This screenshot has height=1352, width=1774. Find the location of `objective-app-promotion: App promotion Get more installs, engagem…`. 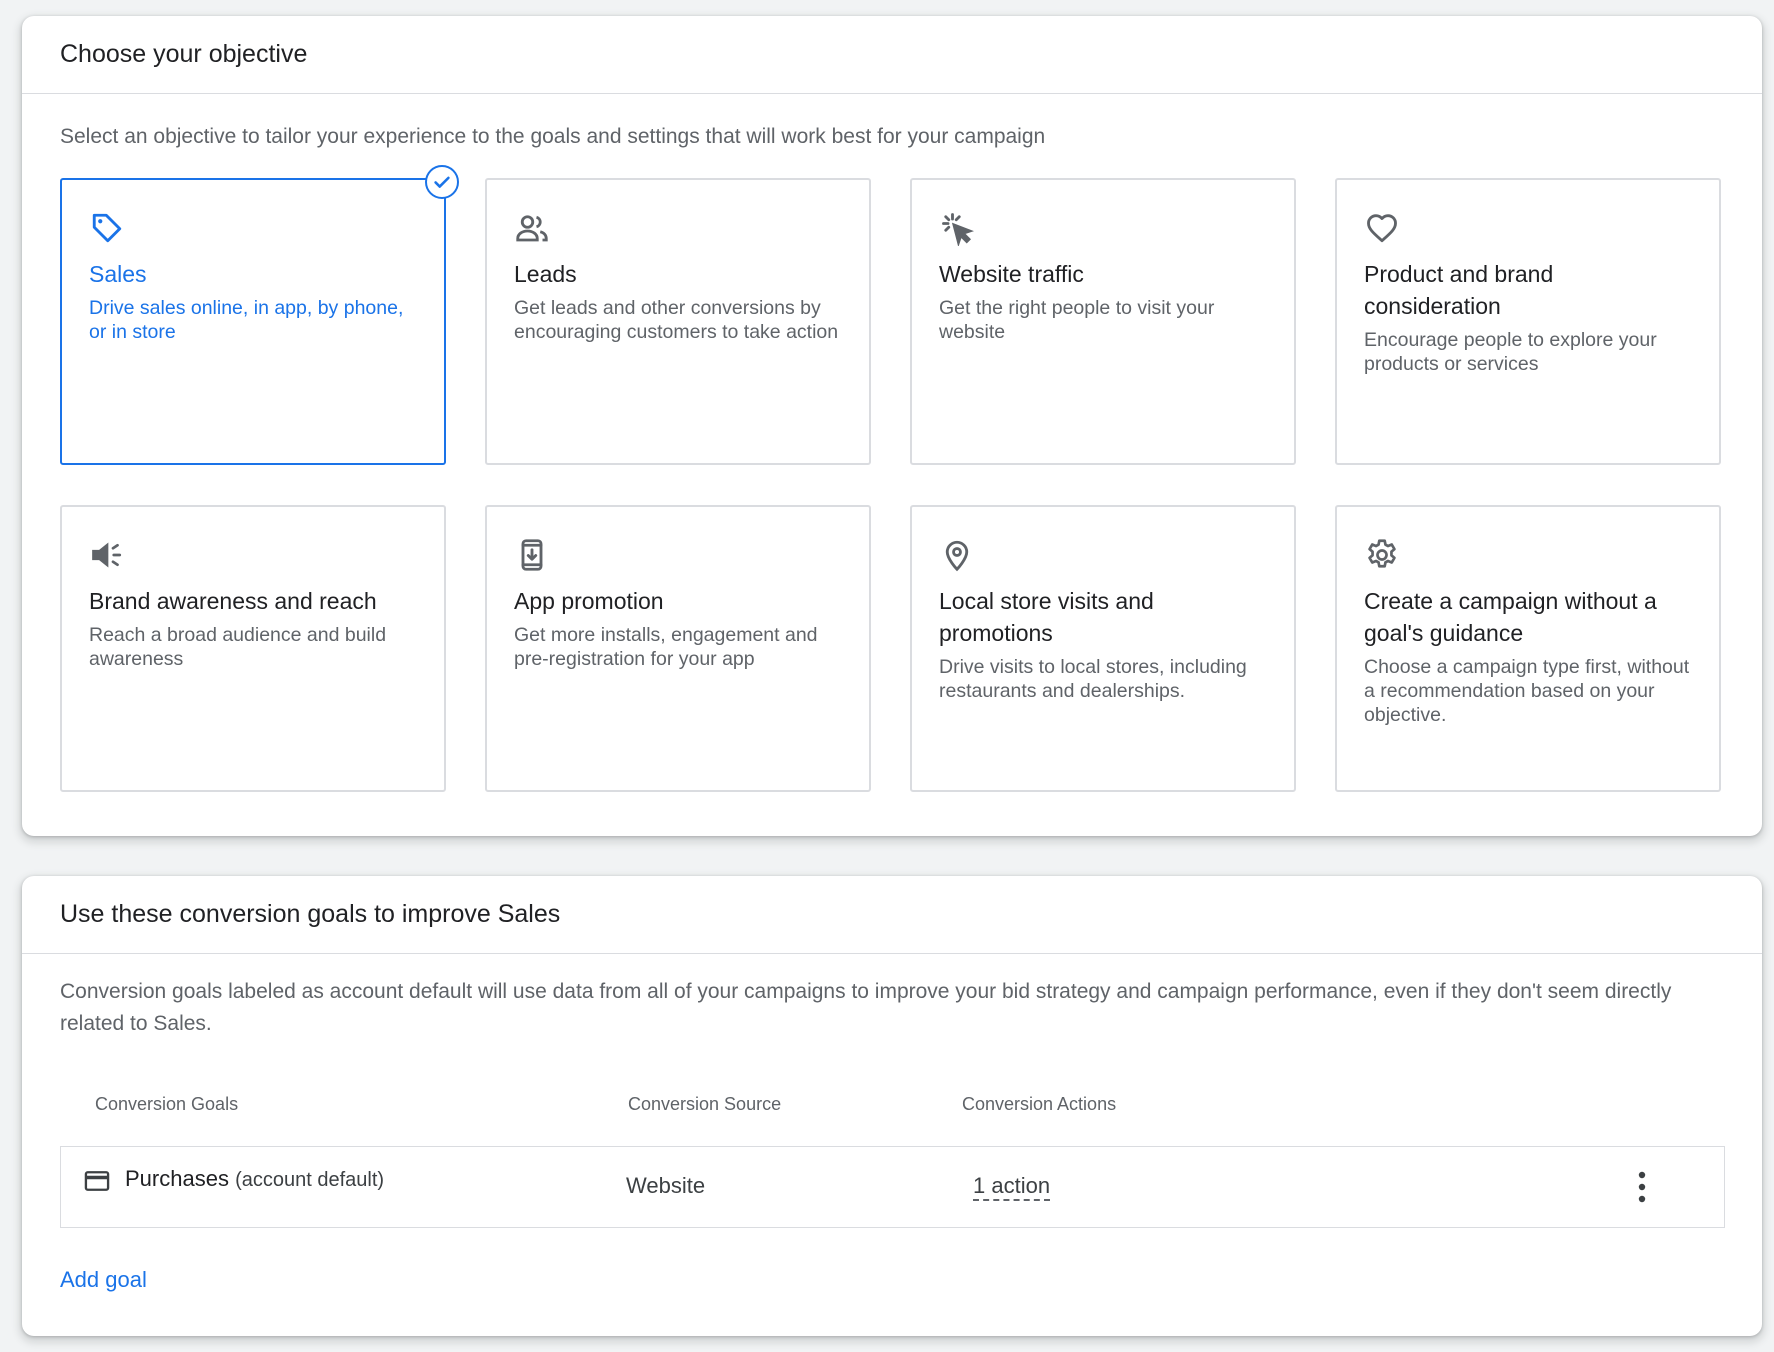

objective-app-promotion: App promotion Get more installs, engagem… is located at coordinates (678, 648).